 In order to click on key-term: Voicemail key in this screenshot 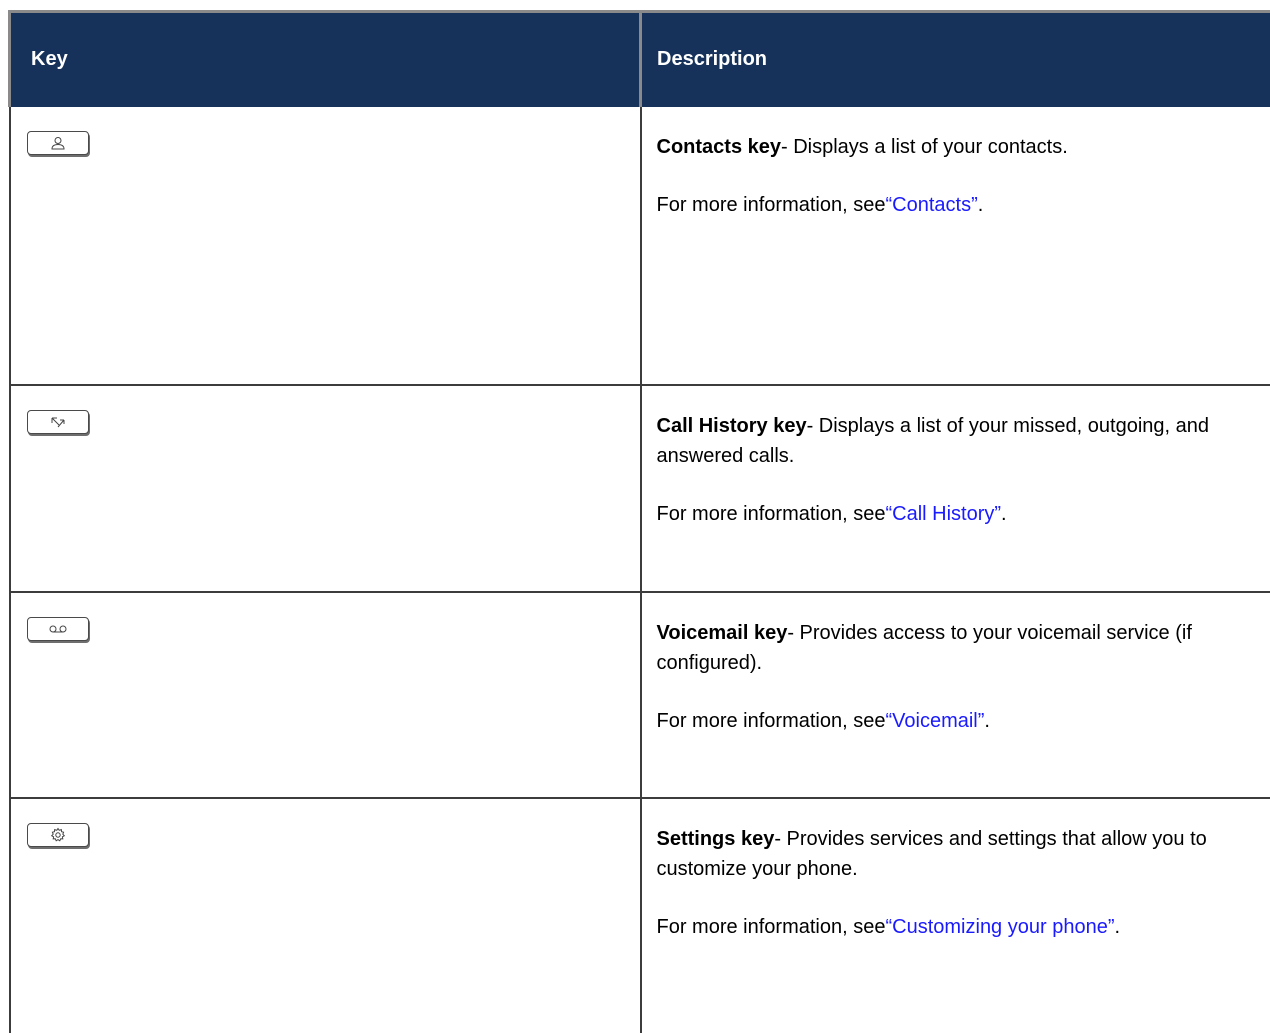, I will do `click(722, 633)`.